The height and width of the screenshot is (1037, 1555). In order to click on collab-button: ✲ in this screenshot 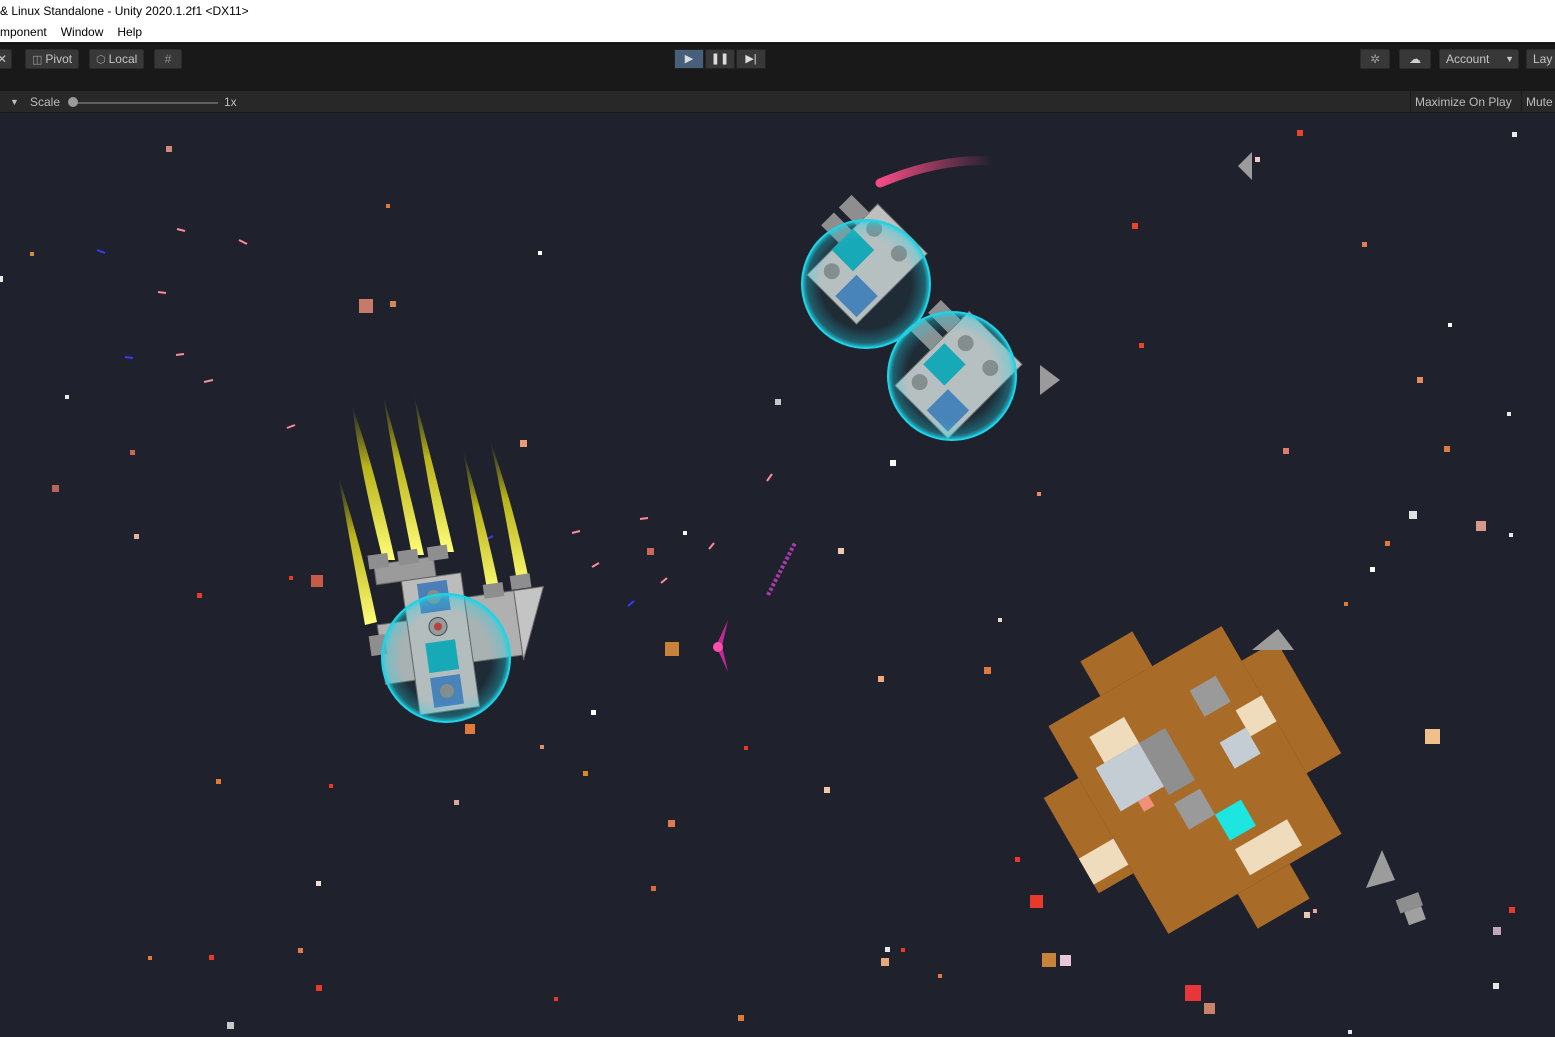, I will do `click(1375, 59)`.